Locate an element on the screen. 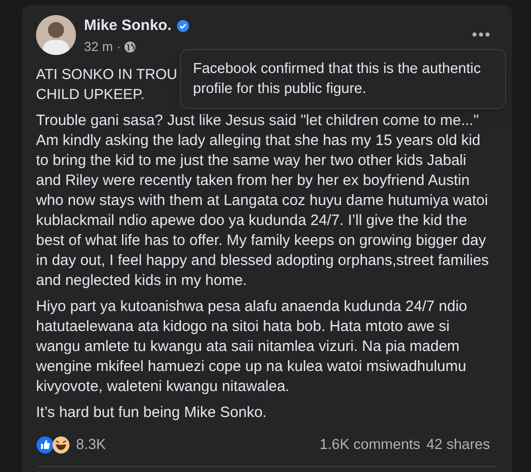 The image size is (531, 472). reaction-count: 8.3K is located at coordinates (91, 445).